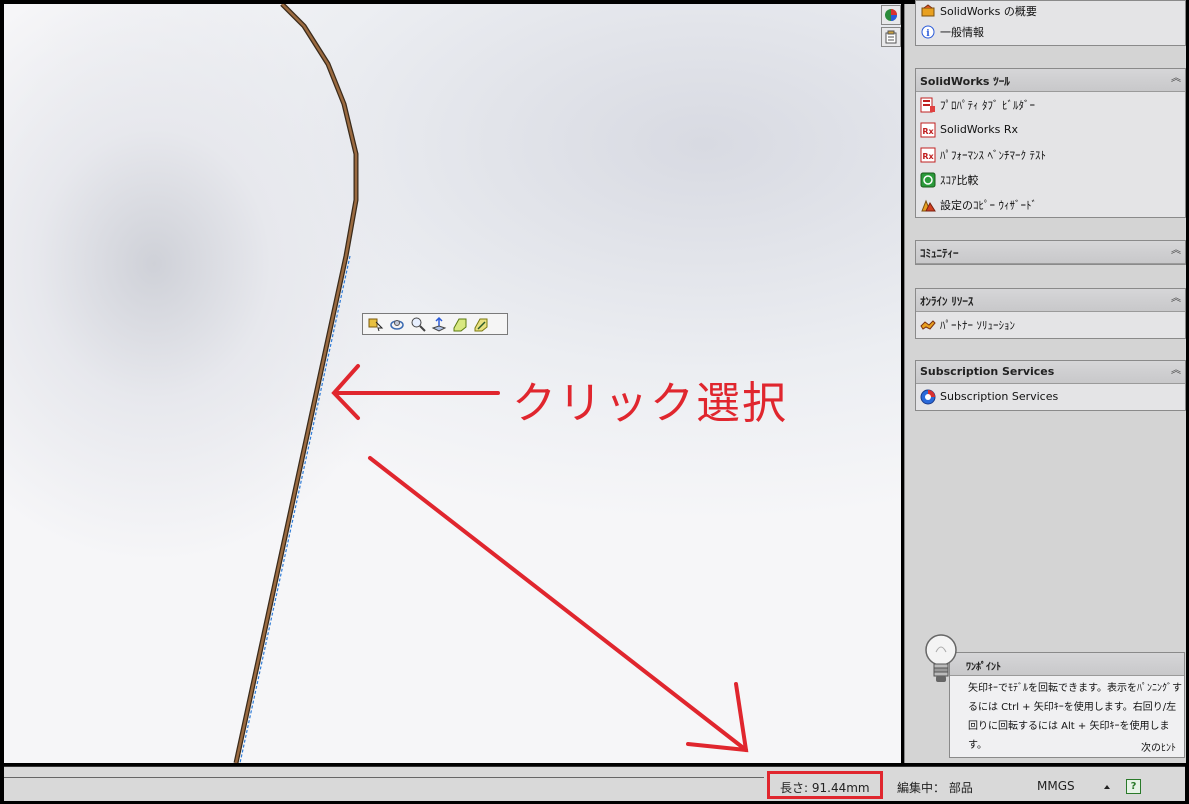  I want to click on general-info-item: i 一般情報, so click(1050, 32).